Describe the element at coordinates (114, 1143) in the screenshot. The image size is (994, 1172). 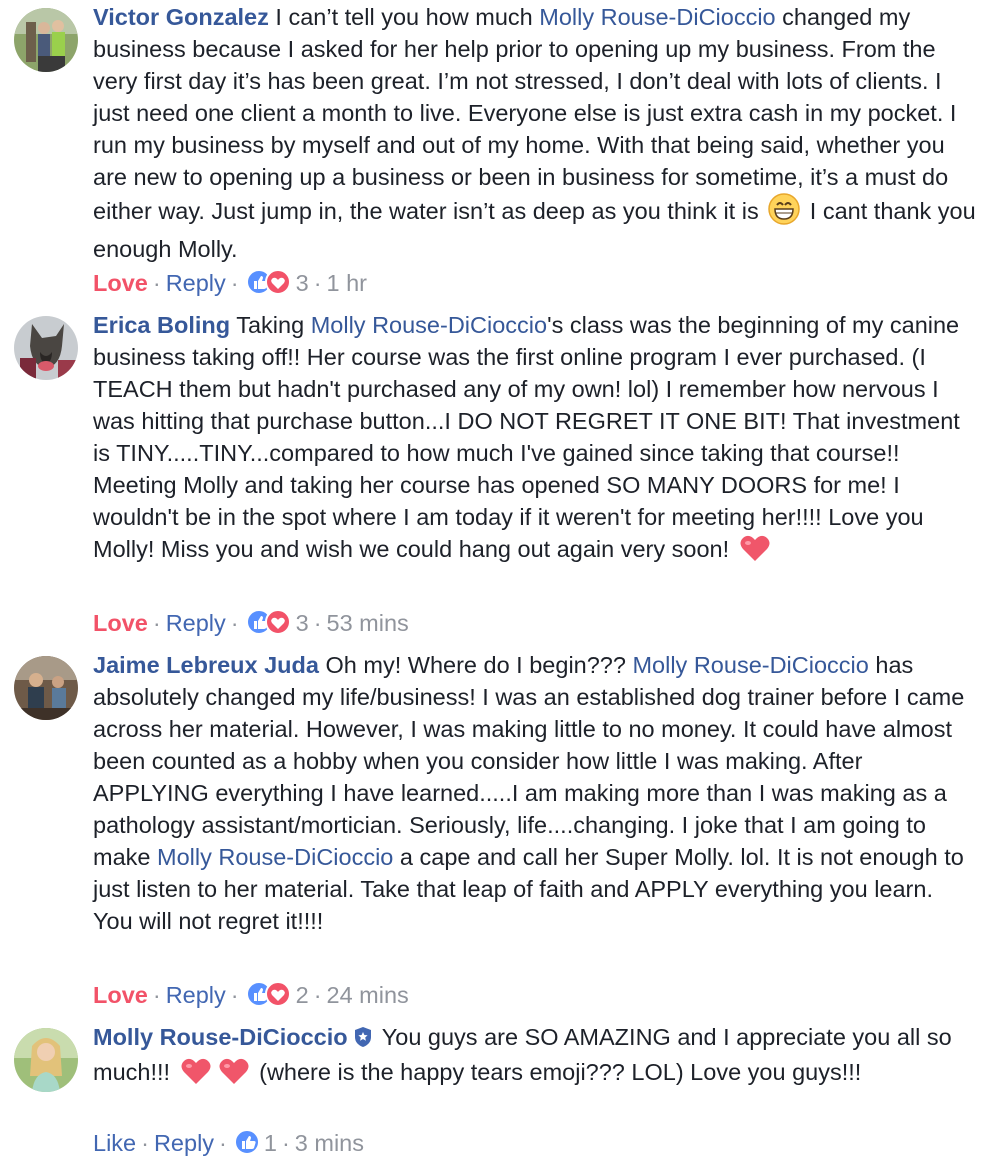
I see `like-button: Like` at that location.